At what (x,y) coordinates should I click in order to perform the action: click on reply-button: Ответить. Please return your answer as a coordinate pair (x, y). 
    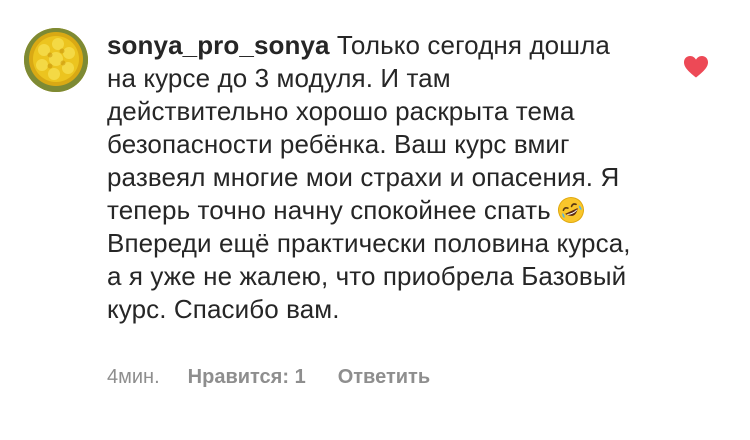
    Looking at the image, I should click on (384, 377).